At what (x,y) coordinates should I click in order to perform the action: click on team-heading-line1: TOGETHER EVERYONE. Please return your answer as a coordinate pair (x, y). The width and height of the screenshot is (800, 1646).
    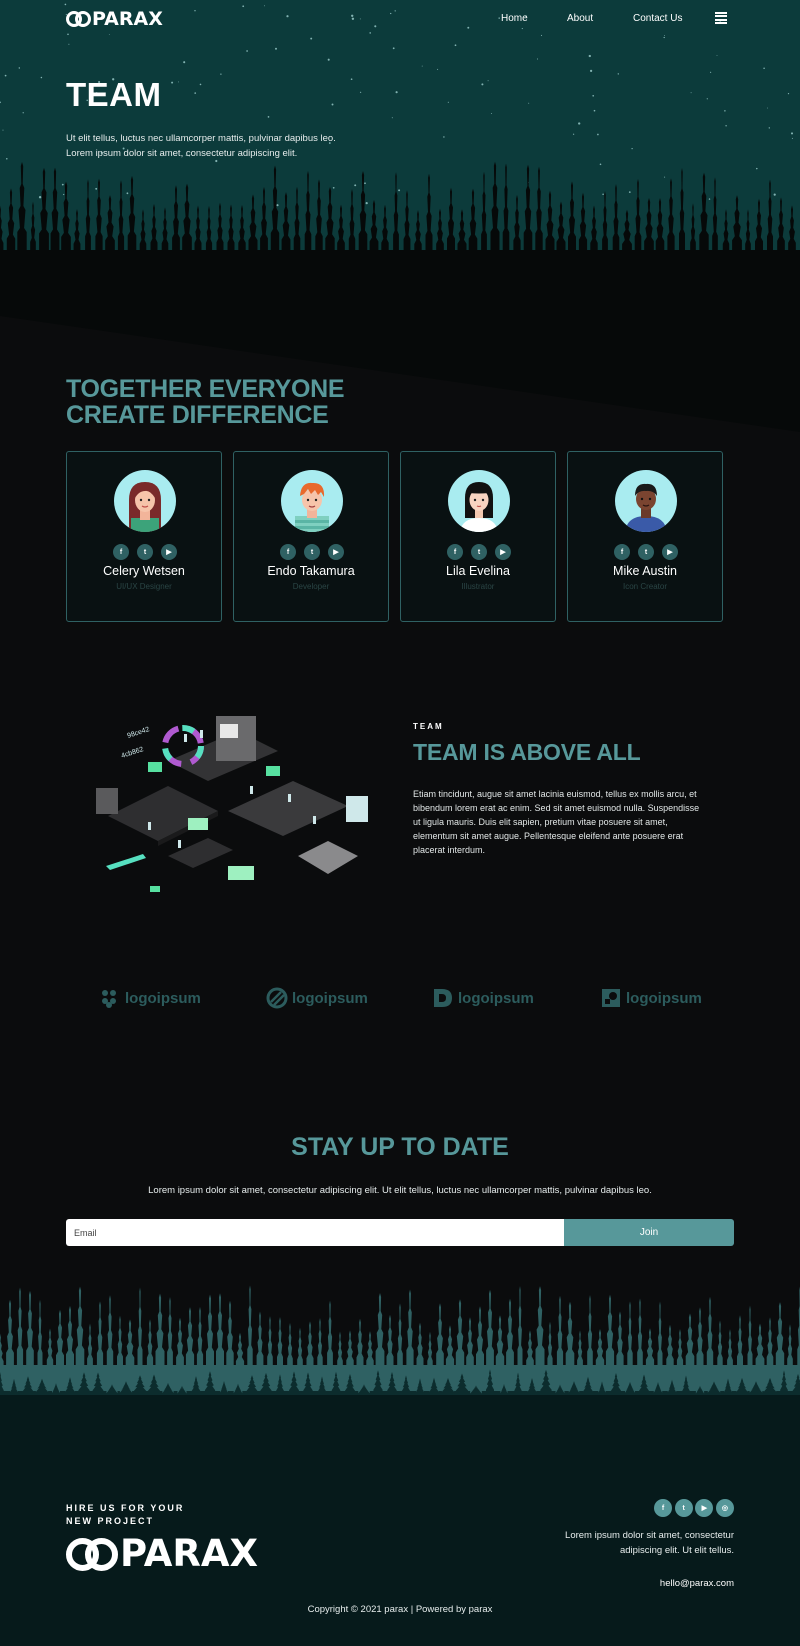
    Looking at the image, I should click on (205, 389).